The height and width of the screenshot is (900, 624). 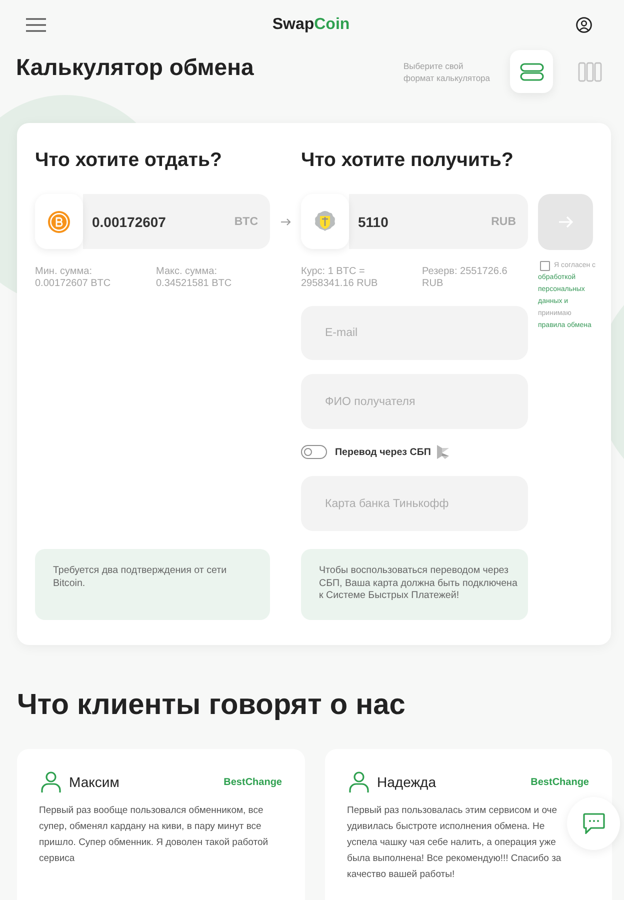 What do you see at coordinates (152, 584) in the screenshot?
I see `info-note: Требуется два подтверждения от сети Bitcoin.` at bounding box center [152, 584].